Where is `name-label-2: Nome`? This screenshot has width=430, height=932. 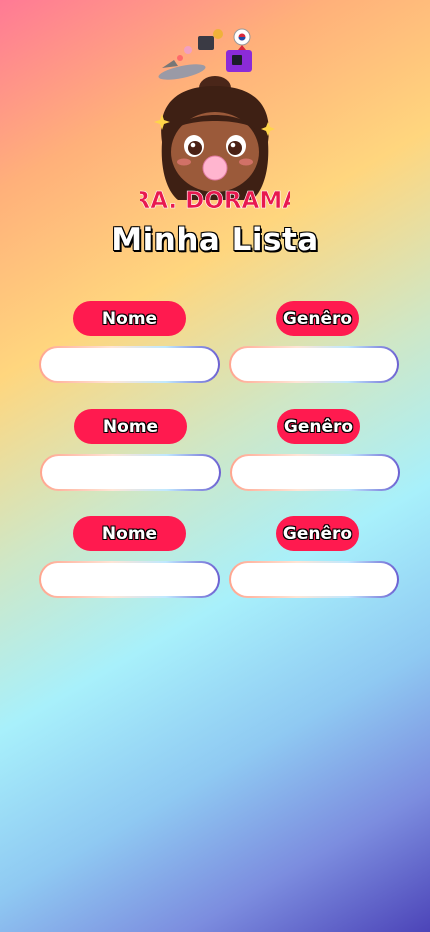
name-label-2: Nome is located at coordinates (130, 426).